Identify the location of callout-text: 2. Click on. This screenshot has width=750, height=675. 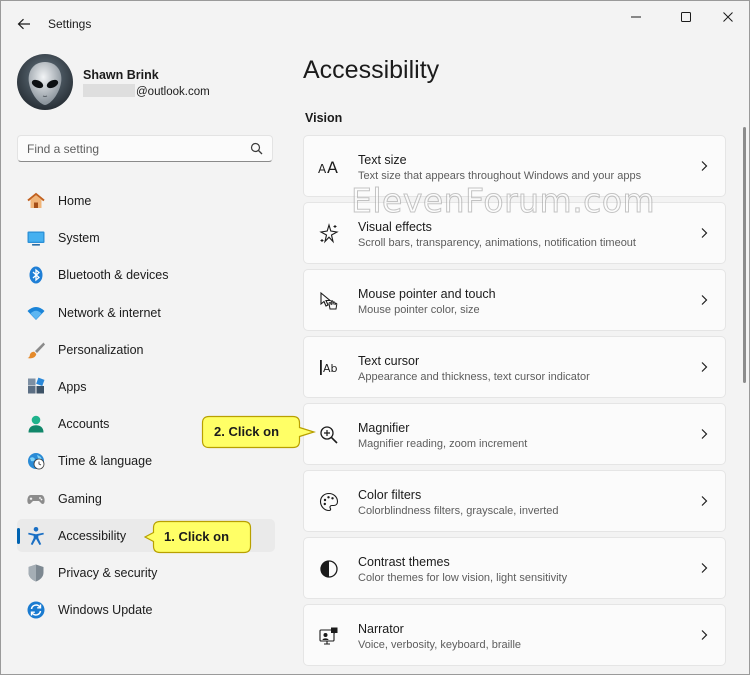
(247, 431).